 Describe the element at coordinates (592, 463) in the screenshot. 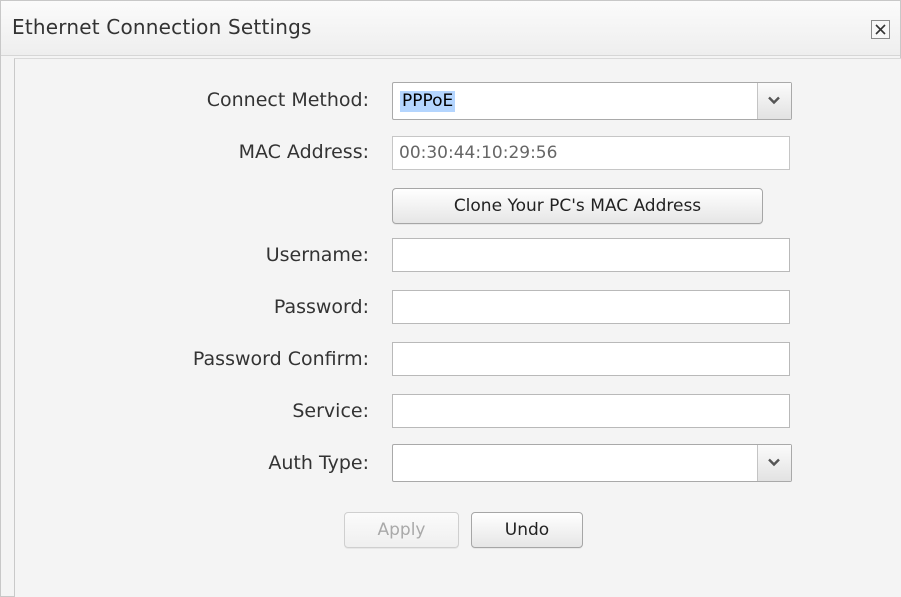

I see `auth-type-select` at that location.